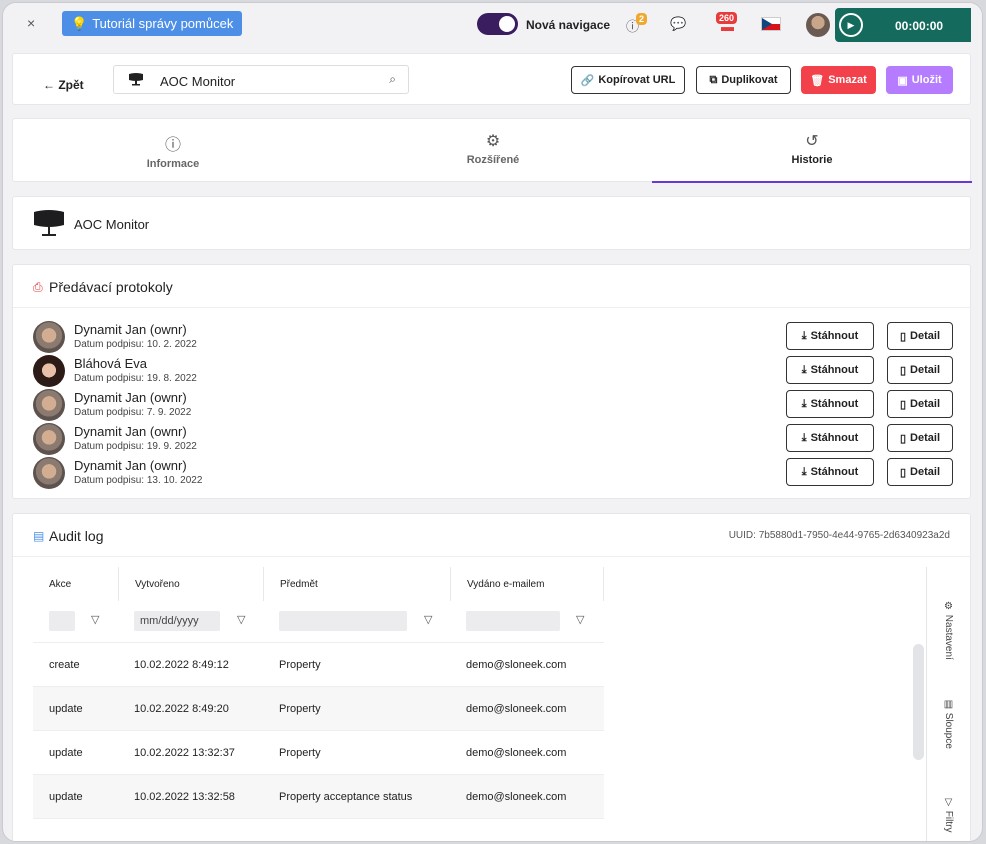 The height and width of the screenshot is (844, 986). Describe the element at coordinates (66, 753) in the screenshot. I see `table-cell: update` at that location.